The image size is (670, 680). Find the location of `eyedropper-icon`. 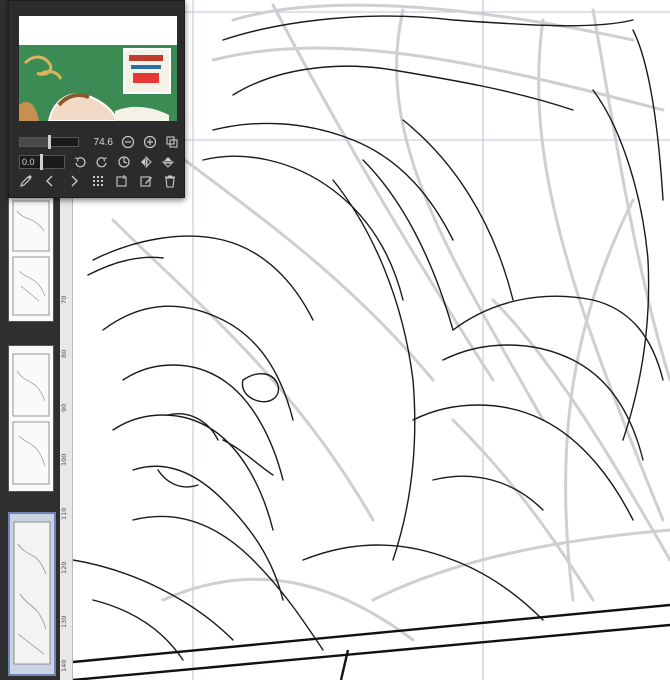

eyedropper-icon is located at coordinates (26, 181).